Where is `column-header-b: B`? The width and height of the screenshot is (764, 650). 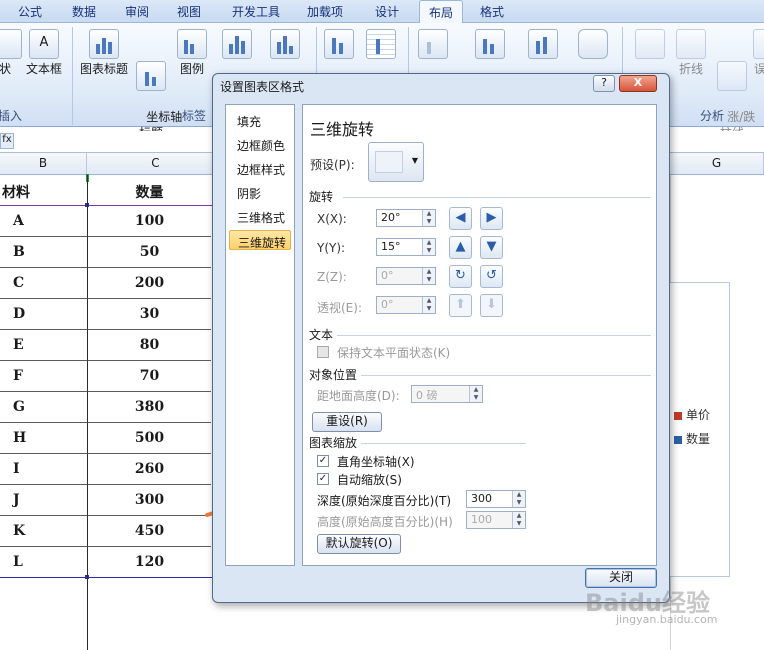 column-header-b: B is located at coordinates (43, 164).